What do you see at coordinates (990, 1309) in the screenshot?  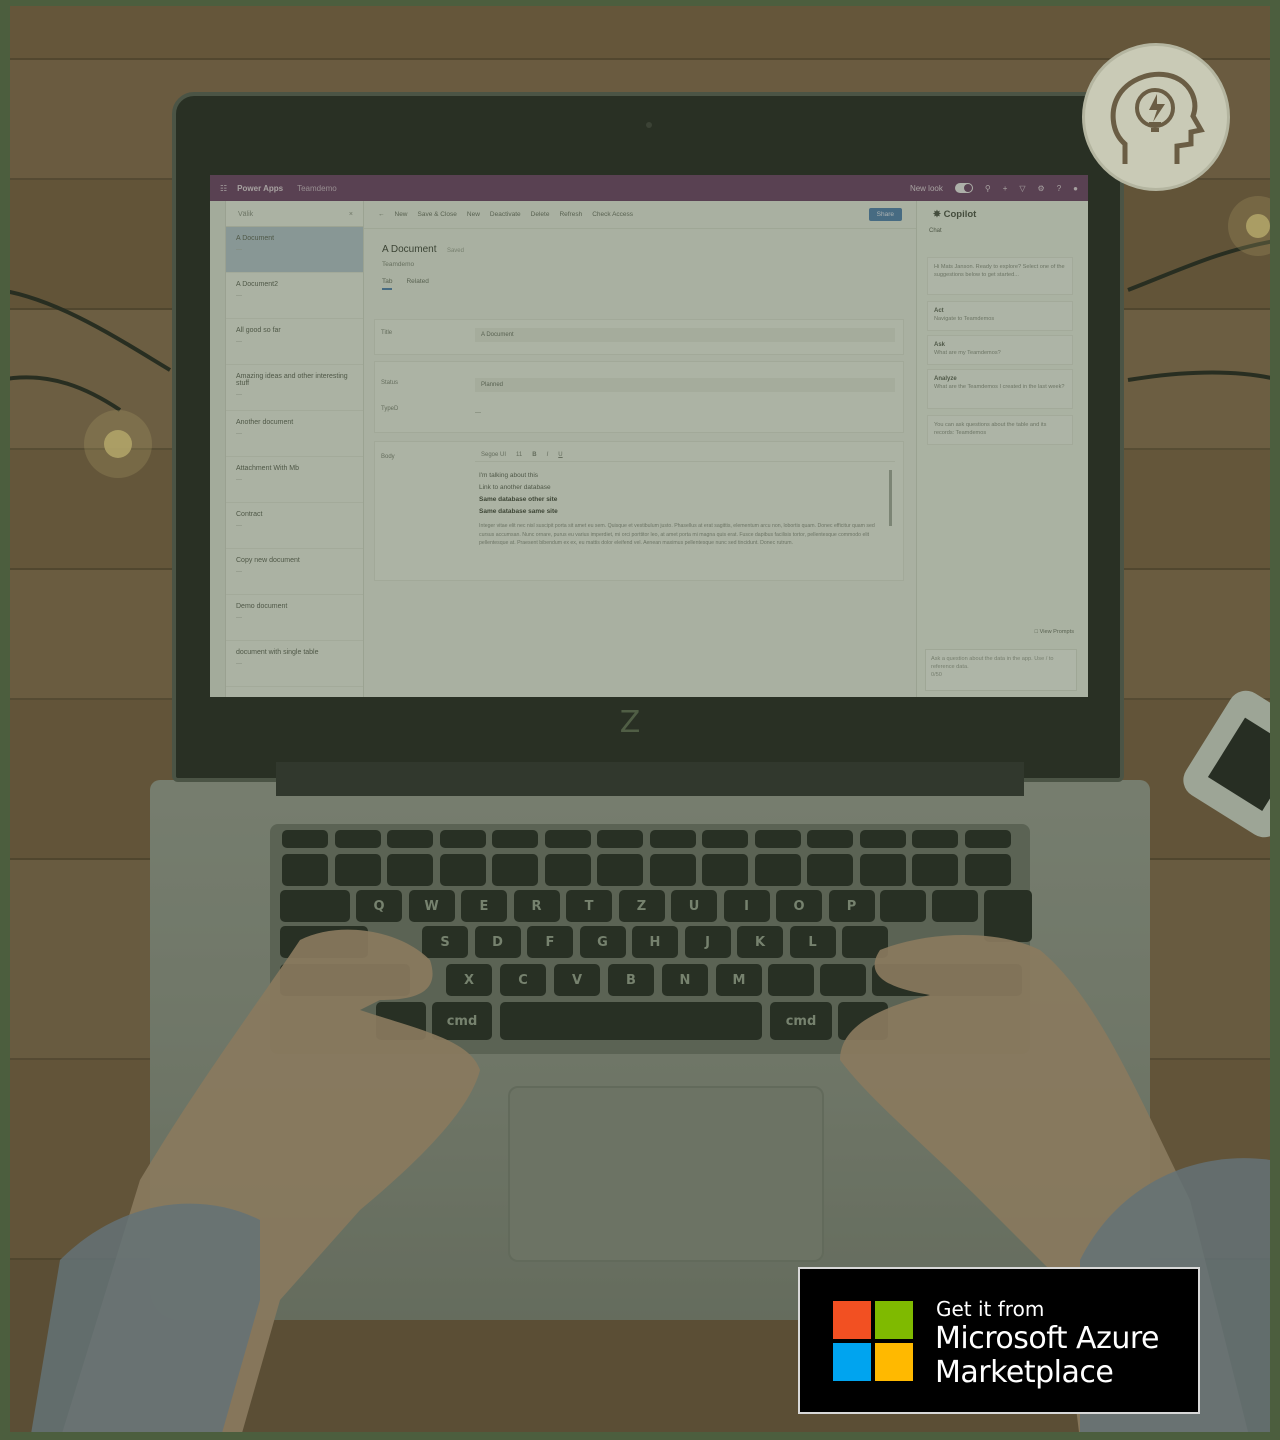 I see `get-it-from: Get it from` at bounding box center [990, 1309].